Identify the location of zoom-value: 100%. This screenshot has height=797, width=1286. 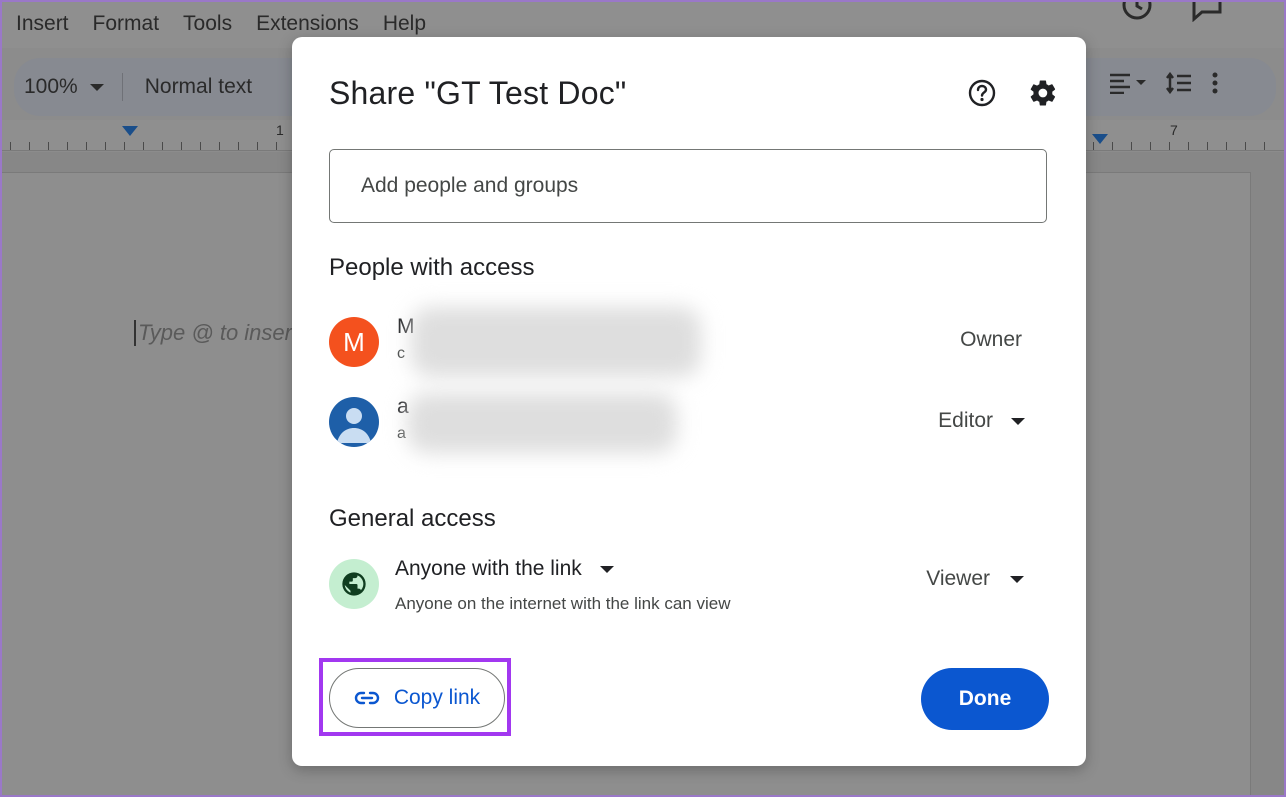
(51, 86).